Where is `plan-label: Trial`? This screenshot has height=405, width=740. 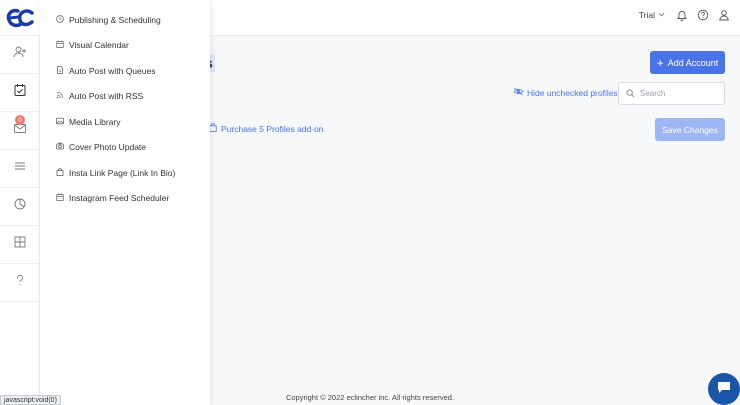
plan-label: Trial is located at coordinates (646, 15).